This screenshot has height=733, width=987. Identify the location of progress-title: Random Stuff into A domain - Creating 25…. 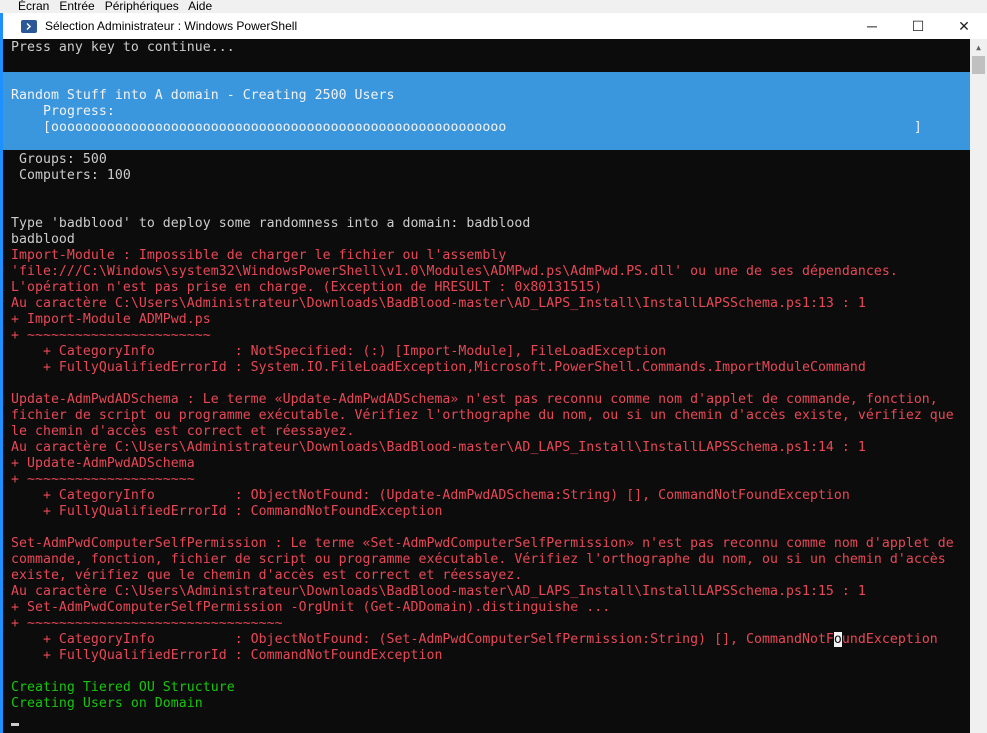
(203, 95).